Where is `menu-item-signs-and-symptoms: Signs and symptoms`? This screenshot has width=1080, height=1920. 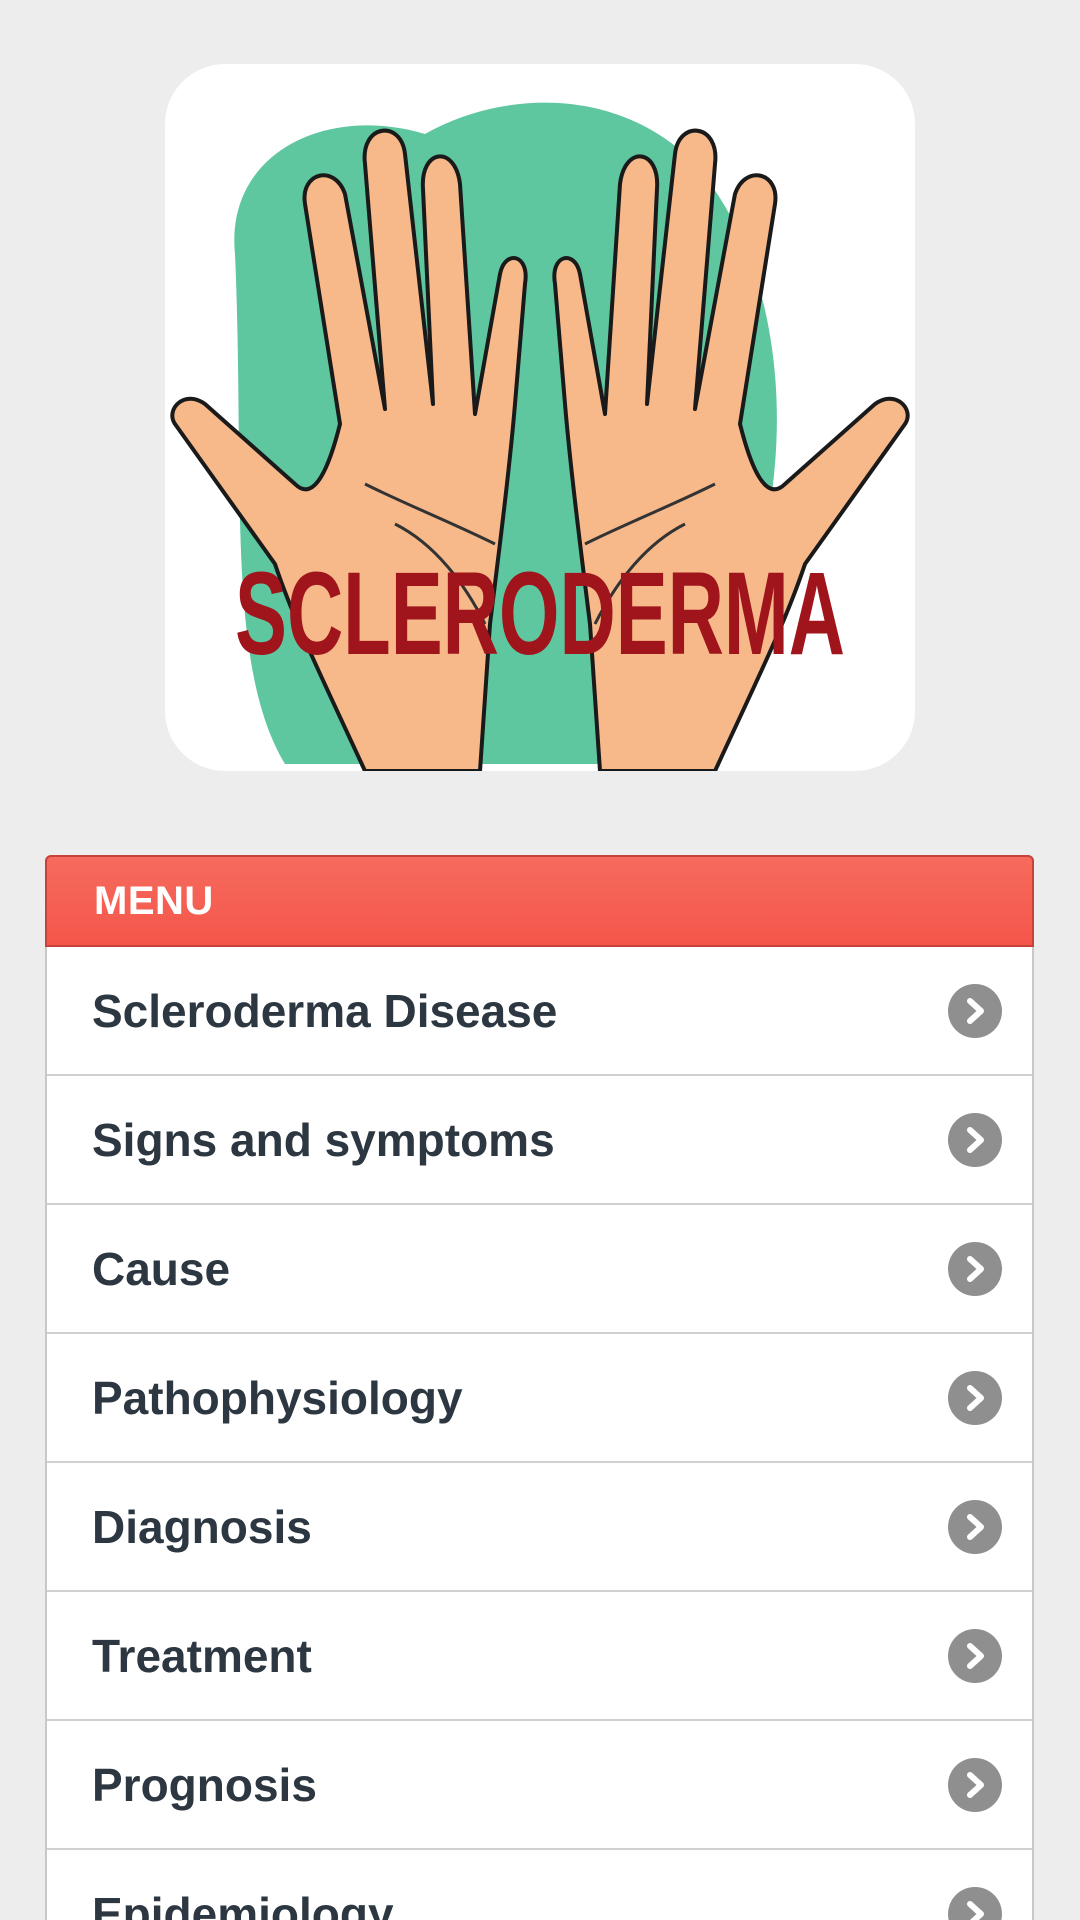 menu-item-signs-and-symptoms: Signs and symptoms is located at coordinates (539, 1140).